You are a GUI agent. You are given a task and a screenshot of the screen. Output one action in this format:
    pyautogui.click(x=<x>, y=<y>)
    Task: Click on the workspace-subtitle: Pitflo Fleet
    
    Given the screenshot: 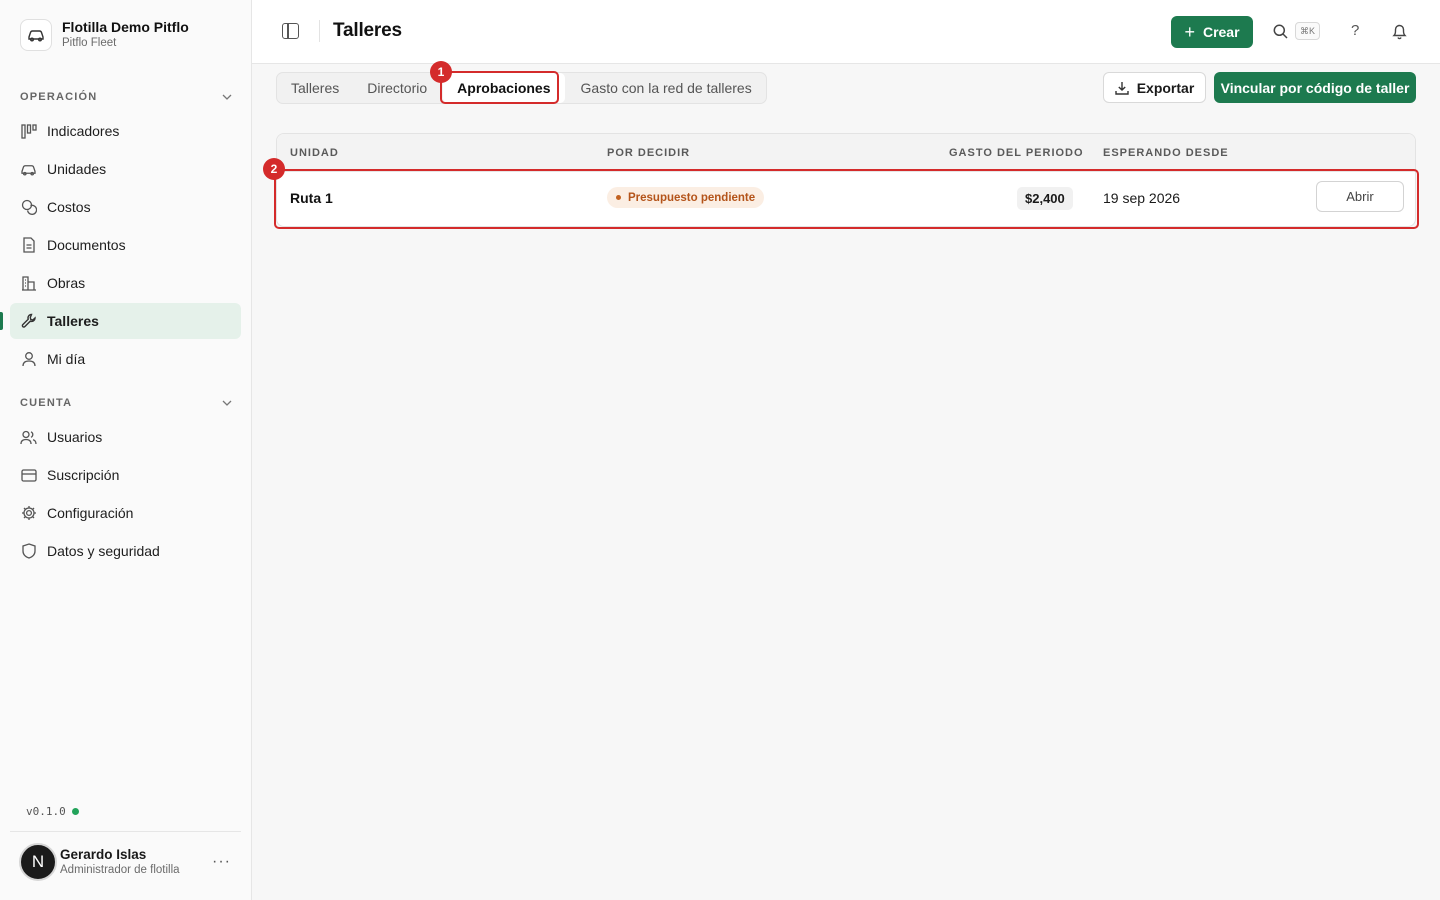 What is the action you would take?
    pyautogui.click(x=89, y=43)
    